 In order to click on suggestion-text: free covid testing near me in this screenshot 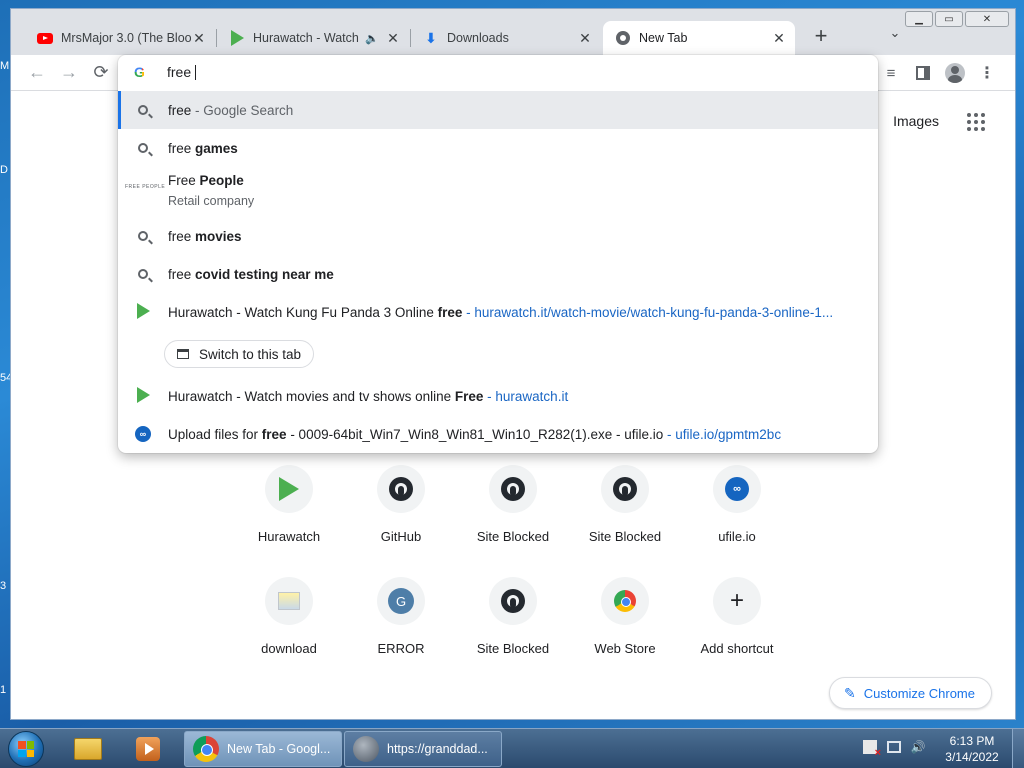, I will do `click(251, 274)`.